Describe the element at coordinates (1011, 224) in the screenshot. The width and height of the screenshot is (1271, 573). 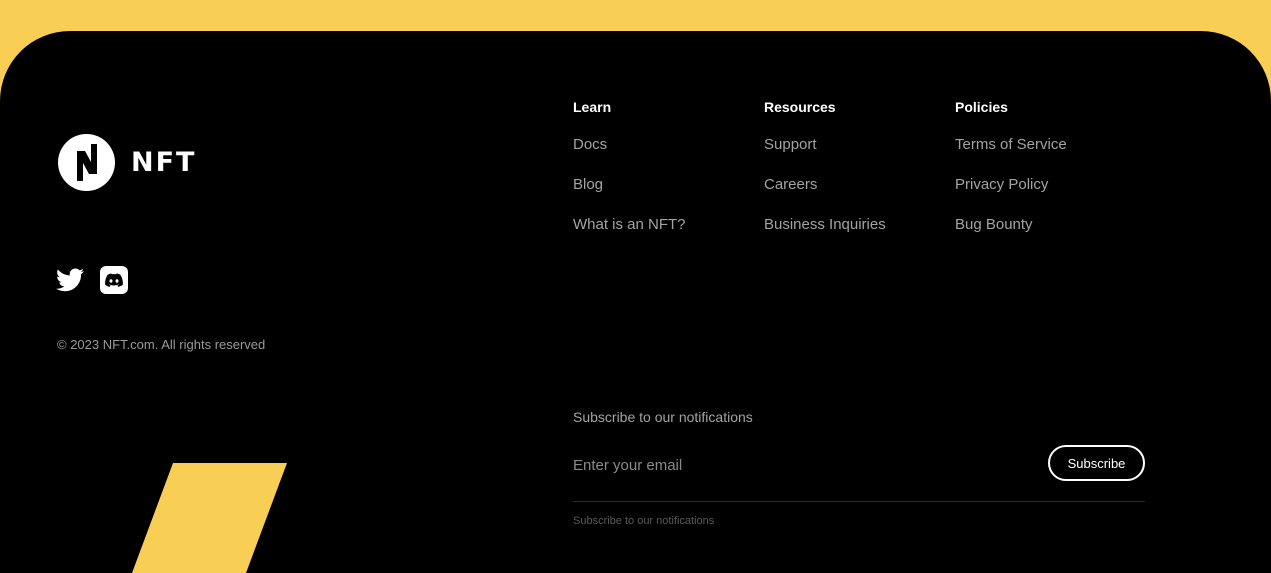
I see `footer-link-bug-bounty: Bug Bounty` at that location.